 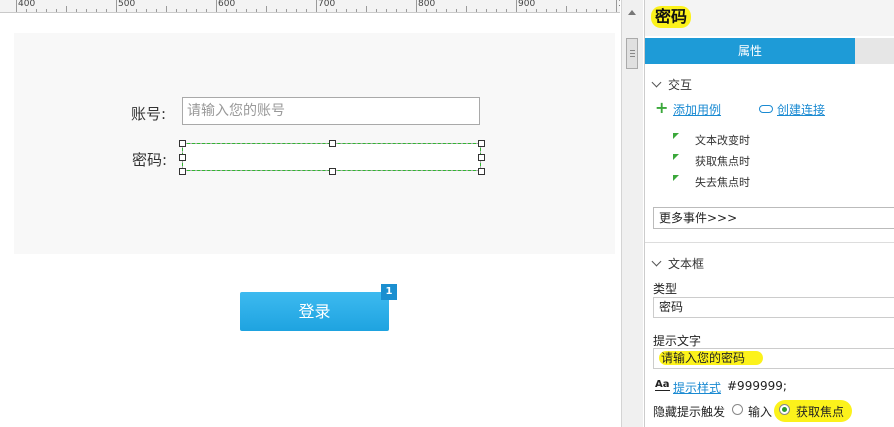 What do you see at coordinates (662, 107) in the screenshot?
I see `add-icon: +` at bounding box center [662, 107].